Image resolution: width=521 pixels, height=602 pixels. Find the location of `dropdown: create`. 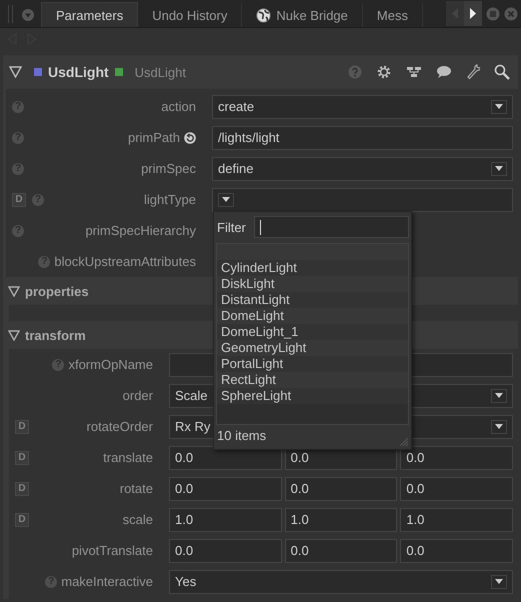

dropdown: create is located at coordinates (362, 106).